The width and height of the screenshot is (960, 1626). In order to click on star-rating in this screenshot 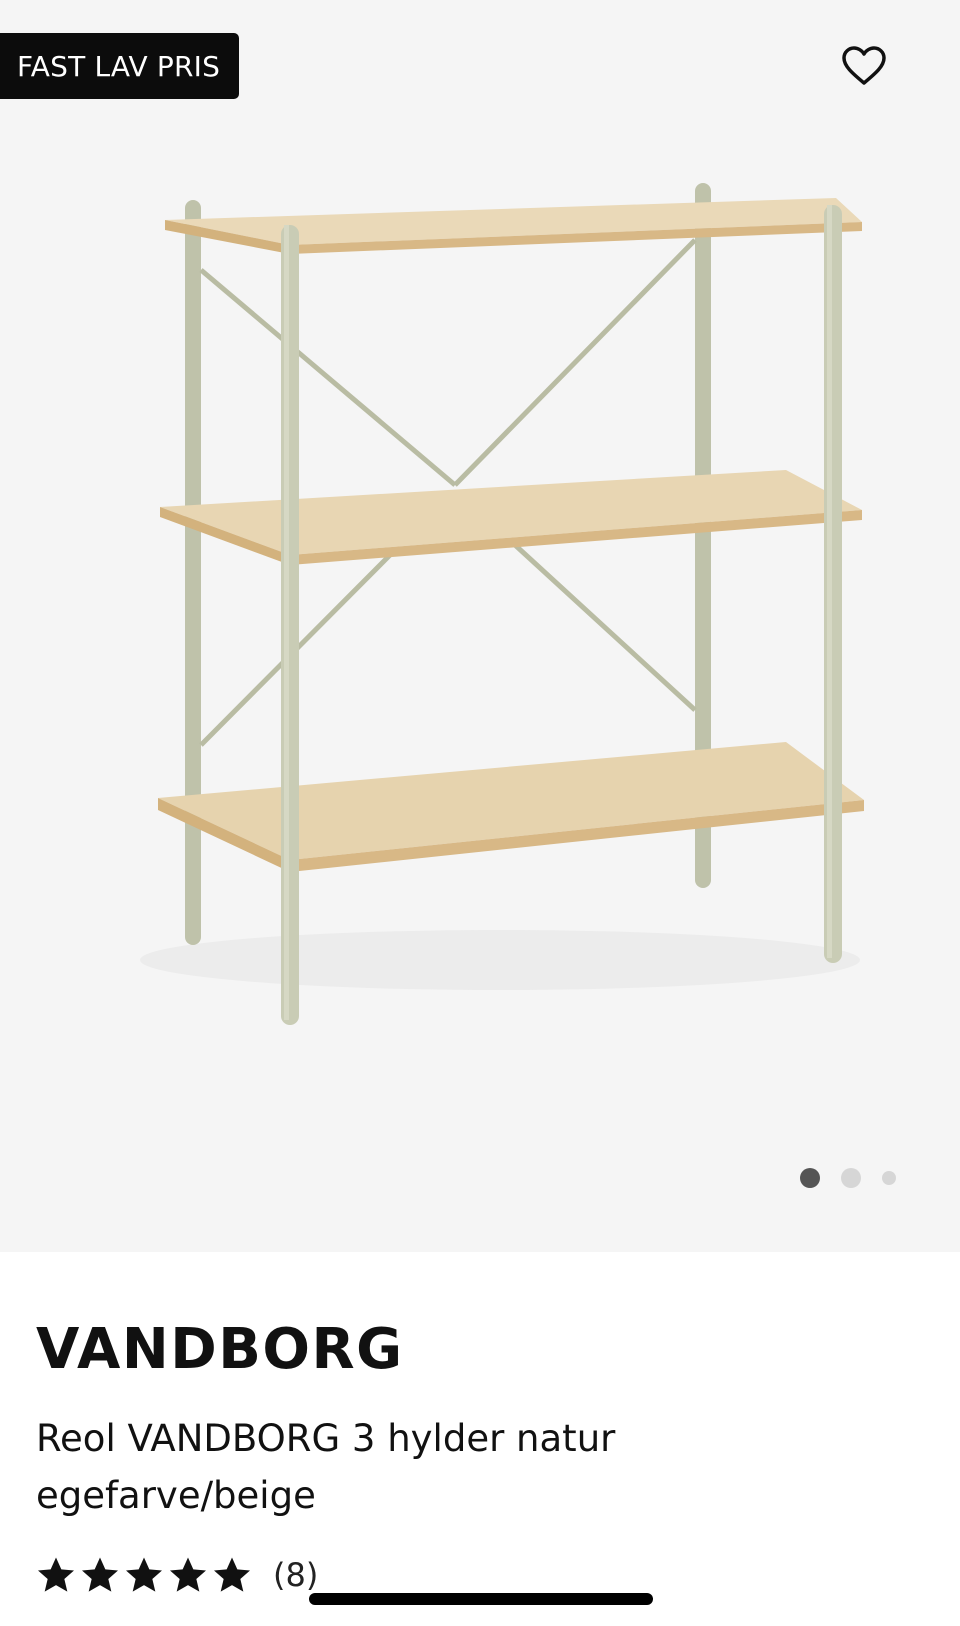, I will do `click(146, 1575)`.